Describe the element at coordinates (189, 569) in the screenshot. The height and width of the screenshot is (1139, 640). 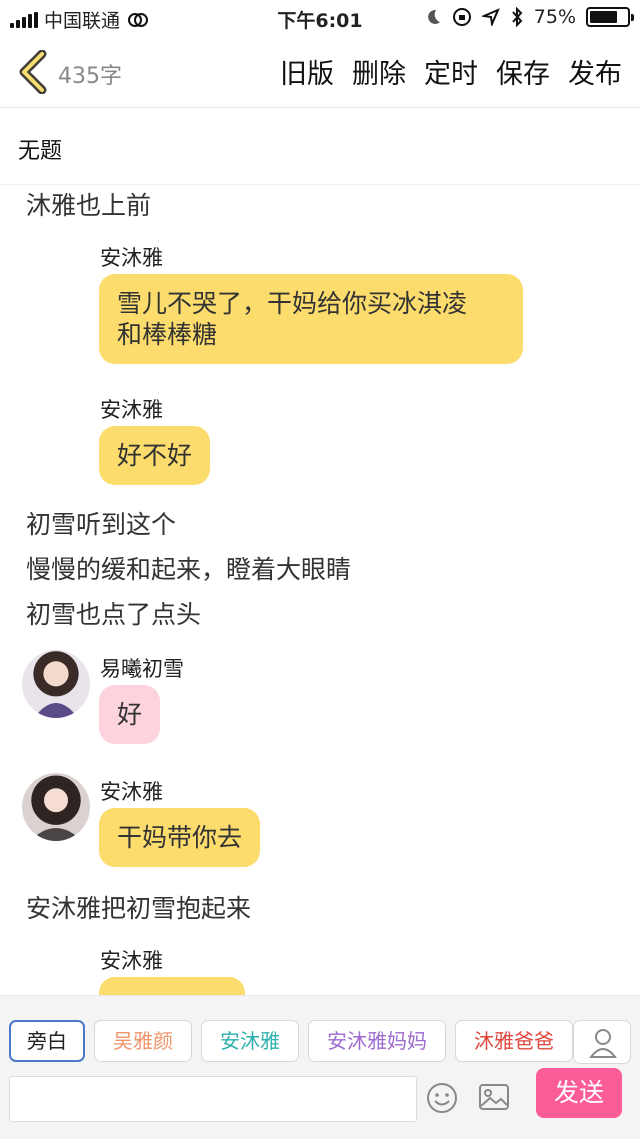
I see `narration-line: 慢慢的缓和起来，瞪着大眼睛` at that location.